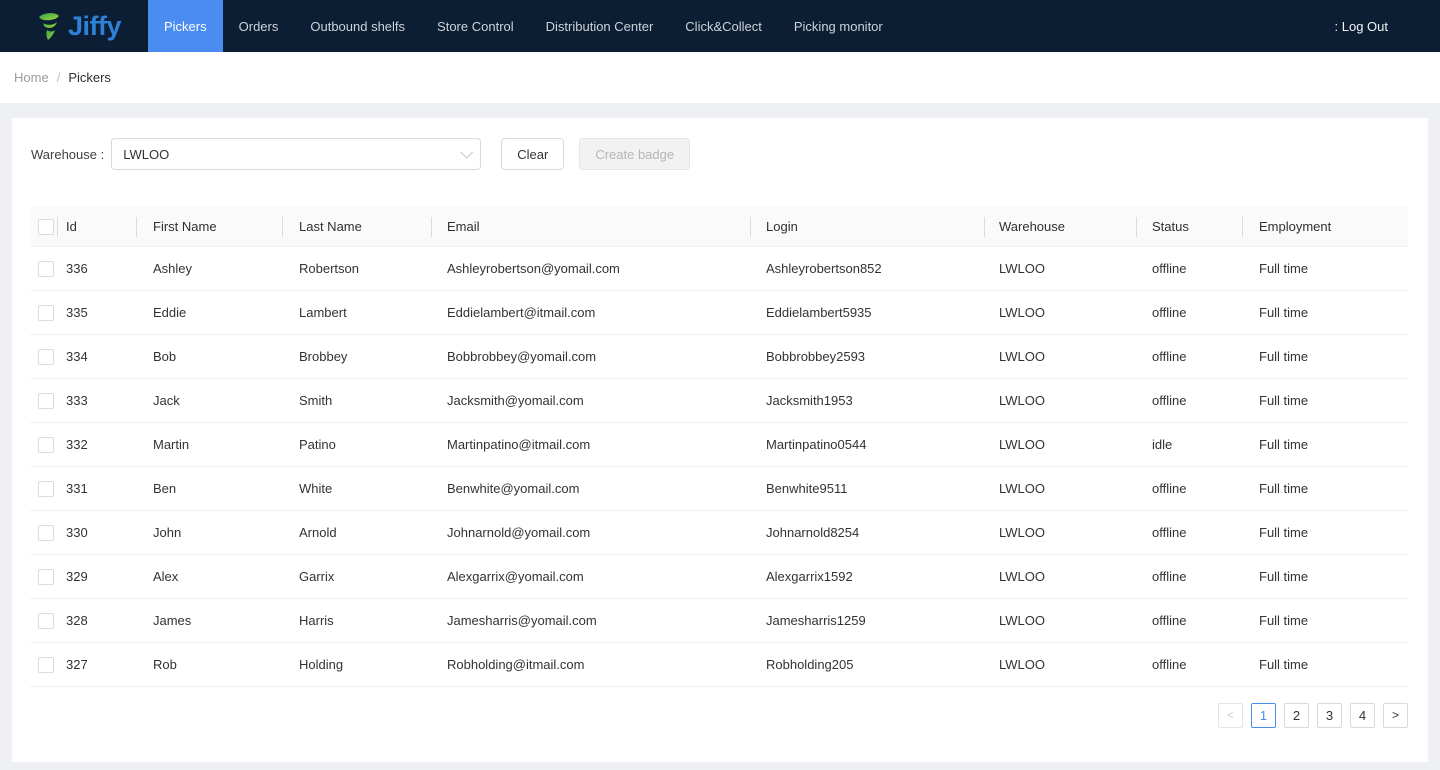 This screenshot has height=770, width=1440. Describe the element at coordinates (723, 26) in the screenshot. I see `nav-item-click-collect: Click&Collect` at that location.